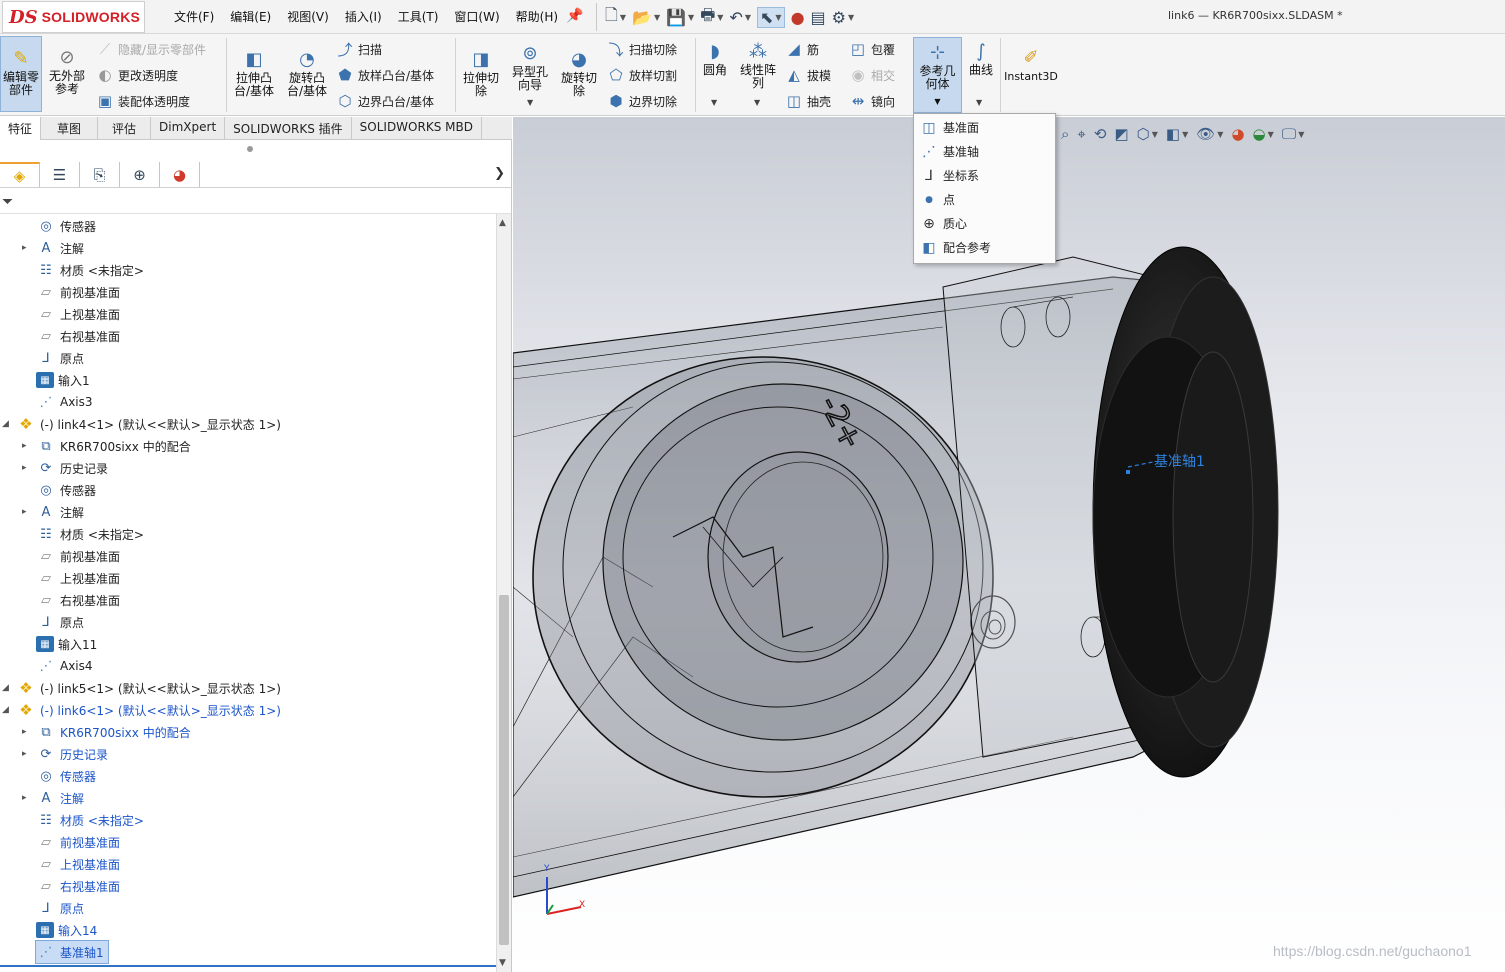  What do you see at coordinates (937, 75) in the screenshot?
I see `reference-geometry-button: ⊹ 参考几 何体 ▼` at bounding box center [937, 75].